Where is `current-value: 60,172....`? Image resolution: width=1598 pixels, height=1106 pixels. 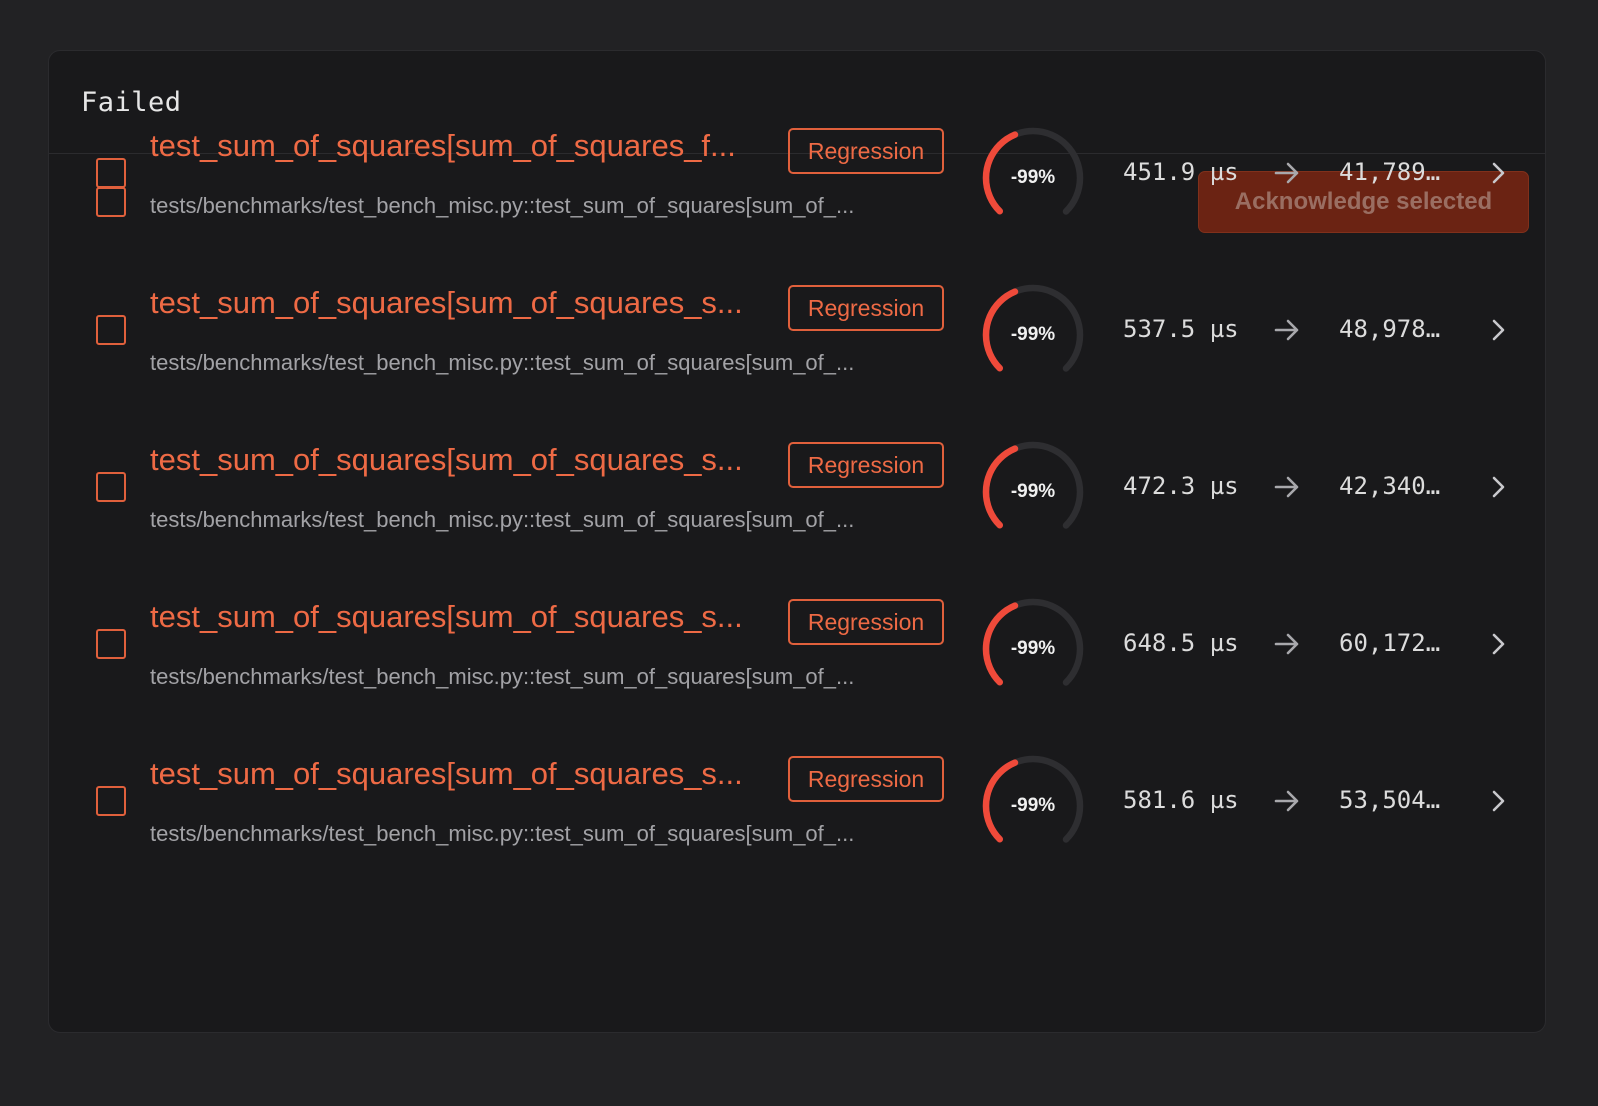
current-value: 60,172.... is located at coordinates (1396, 643).